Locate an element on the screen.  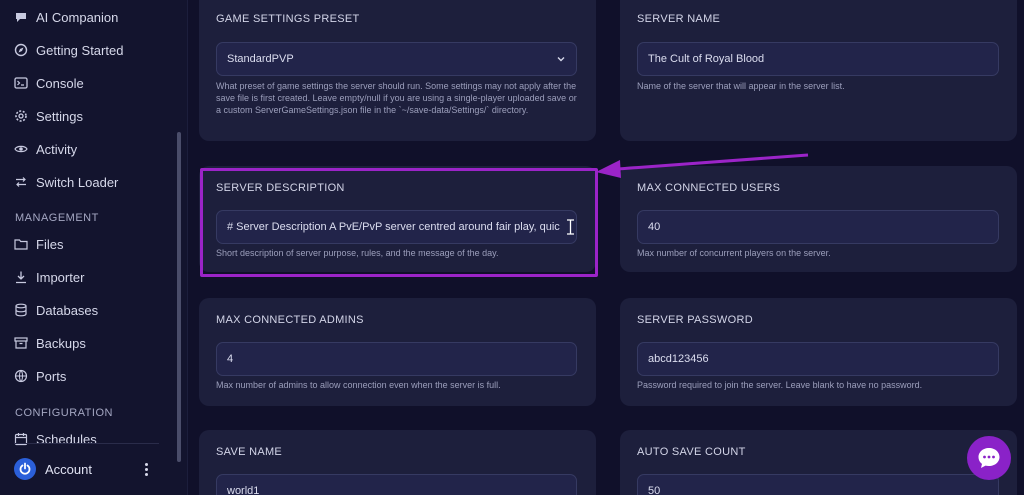
sidebar-item-console: Console is located at coordinates (49, 83).